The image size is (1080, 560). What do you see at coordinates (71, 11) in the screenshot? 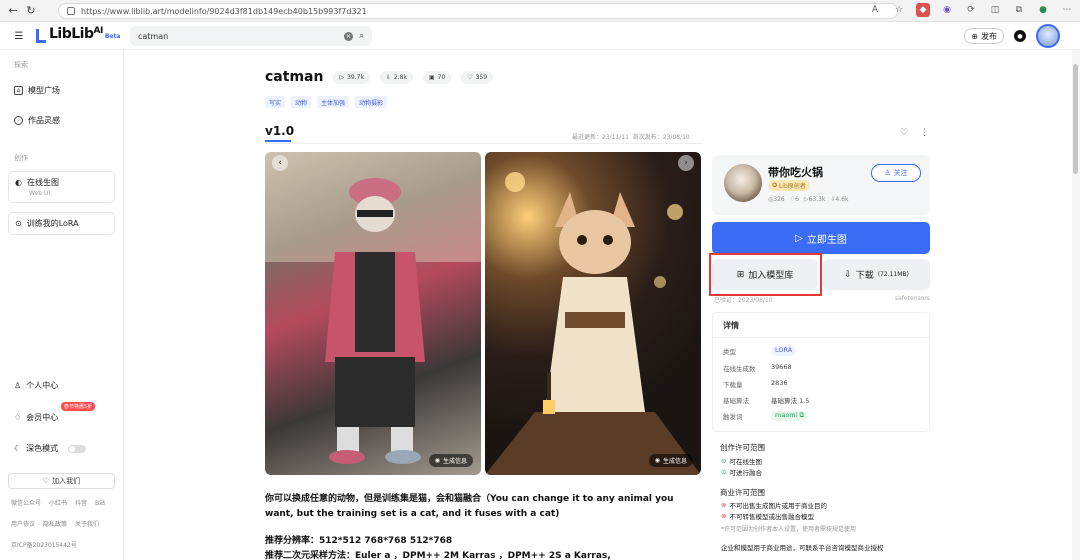
I see `lock-icon` at bounding box center [71, 11].